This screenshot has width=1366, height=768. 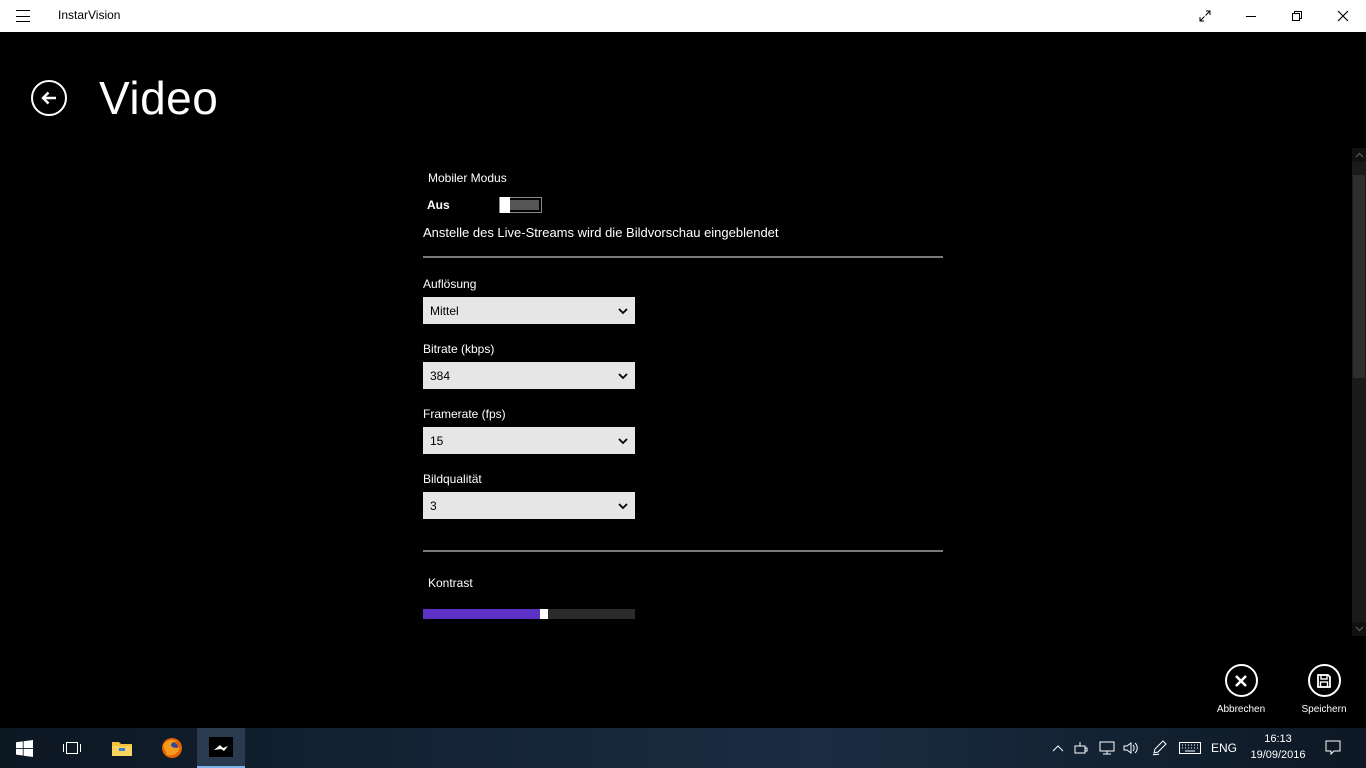 I want to click on power-icon, so click(x=1082, y=748).